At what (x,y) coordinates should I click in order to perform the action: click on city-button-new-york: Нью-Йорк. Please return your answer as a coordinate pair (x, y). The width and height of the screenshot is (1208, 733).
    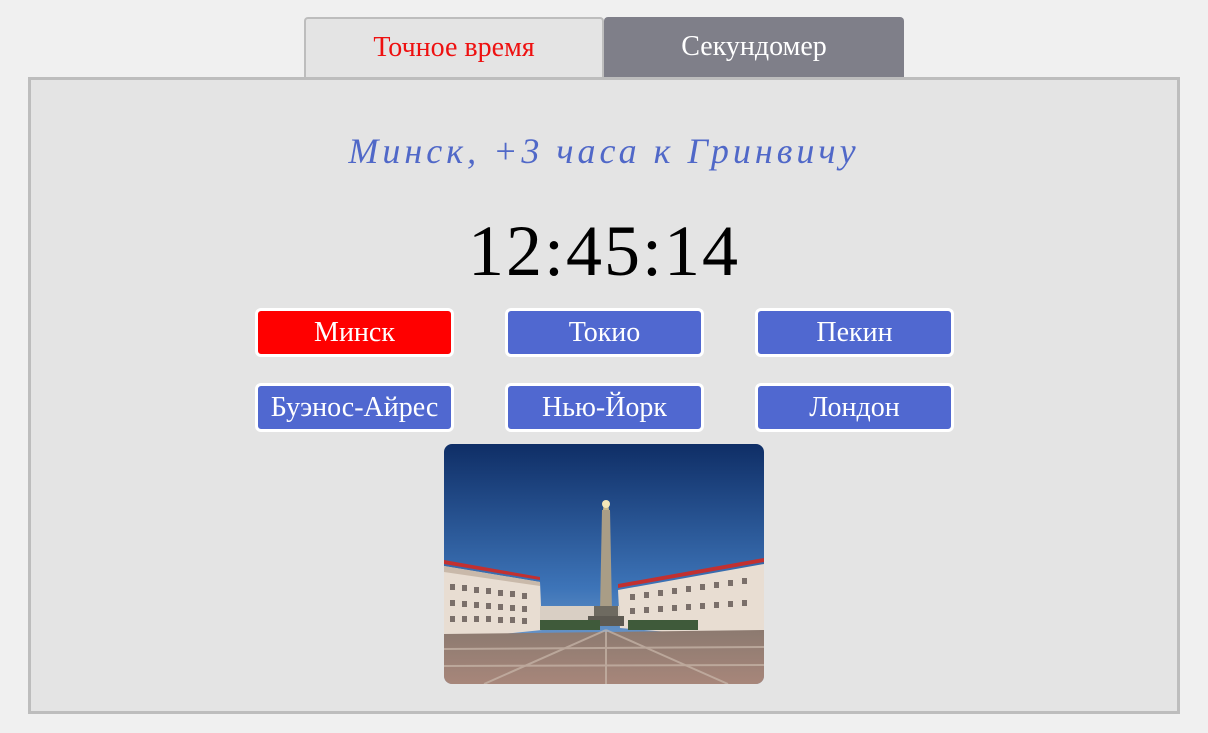
    Looking at the image, I should click on (604, 407).